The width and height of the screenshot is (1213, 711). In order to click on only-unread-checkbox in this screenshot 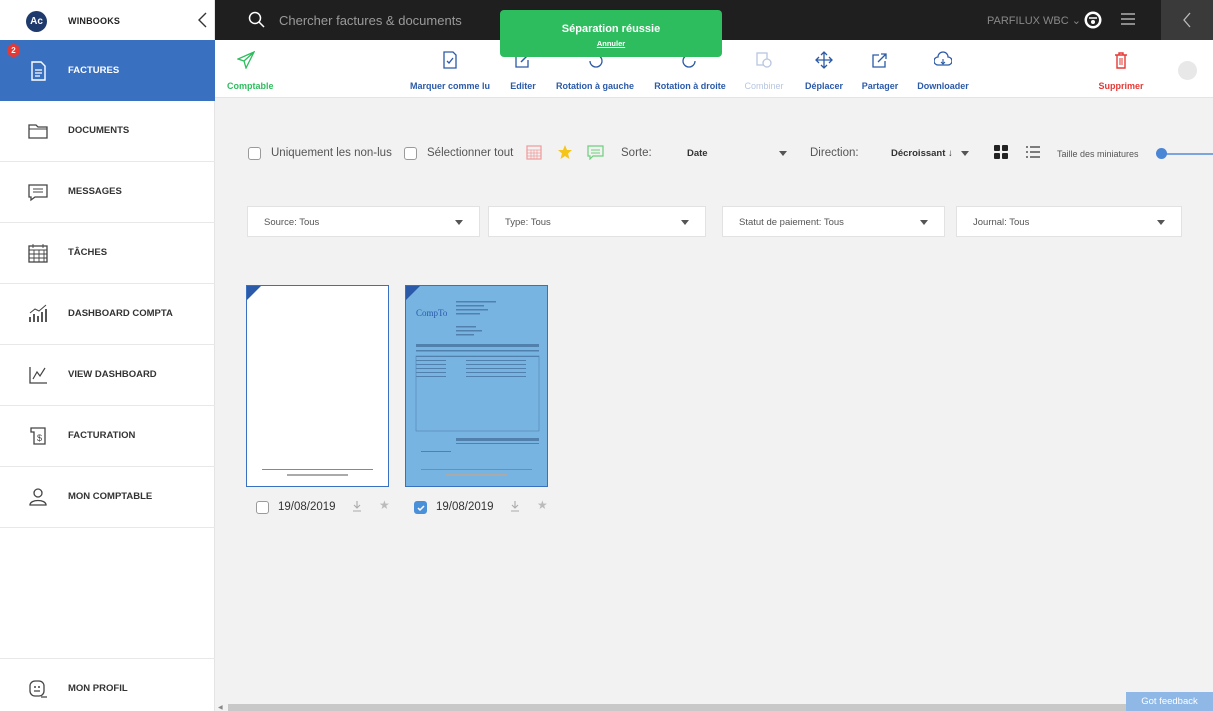, I will do `click(254, 153)`.